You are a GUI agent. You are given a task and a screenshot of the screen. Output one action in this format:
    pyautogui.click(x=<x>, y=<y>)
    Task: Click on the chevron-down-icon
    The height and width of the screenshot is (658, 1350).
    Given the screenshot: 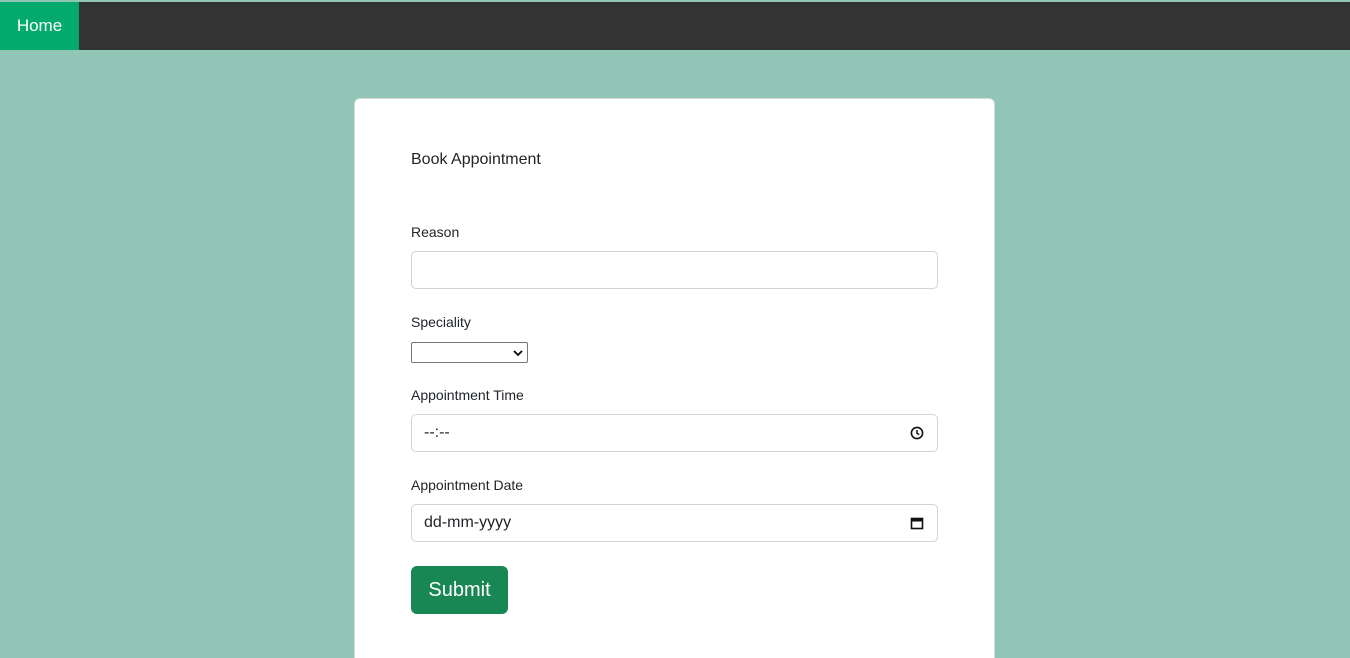 What is the action you would take?
    pyautogui.click(x=518, y=352)
    